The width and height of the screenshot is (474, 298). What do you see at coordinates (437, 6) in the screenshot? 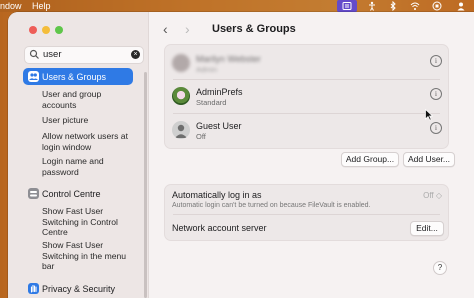
I see `record-icon` at bounding box center [437, 6].